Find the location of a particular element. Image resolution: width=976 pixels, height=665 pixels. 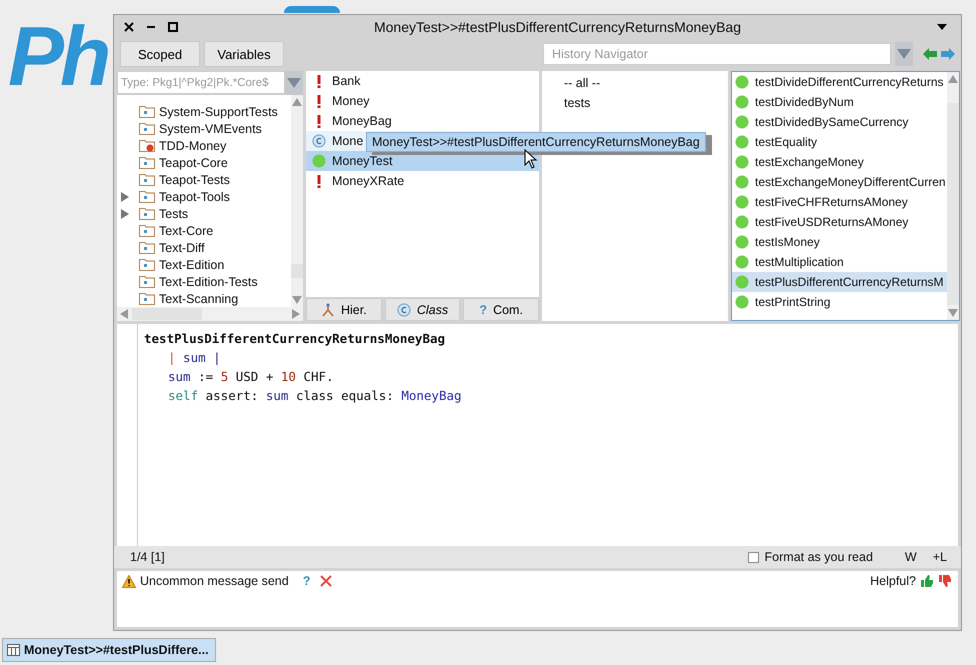

package-item: Tests is located at coordinates (204, 213).